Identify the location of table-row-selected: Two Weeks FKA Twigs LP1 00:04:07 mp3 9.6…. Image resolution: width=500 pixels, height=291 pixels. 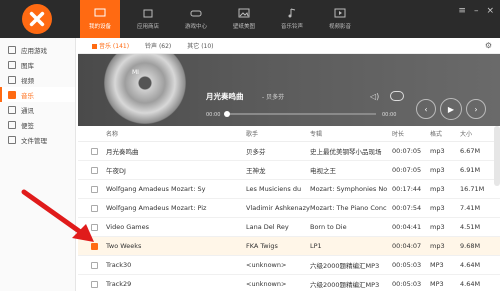
(289, 246).